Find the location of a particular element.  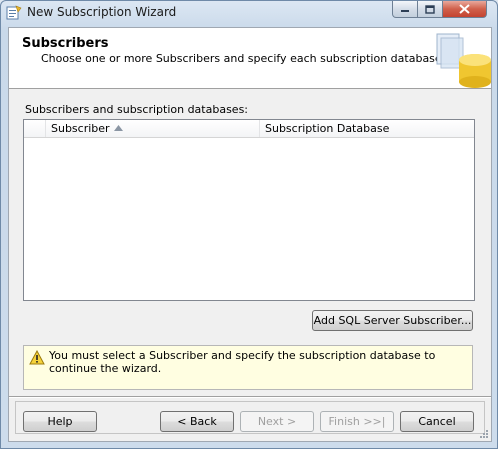

minimize-button is located at coordinates (405, 9).